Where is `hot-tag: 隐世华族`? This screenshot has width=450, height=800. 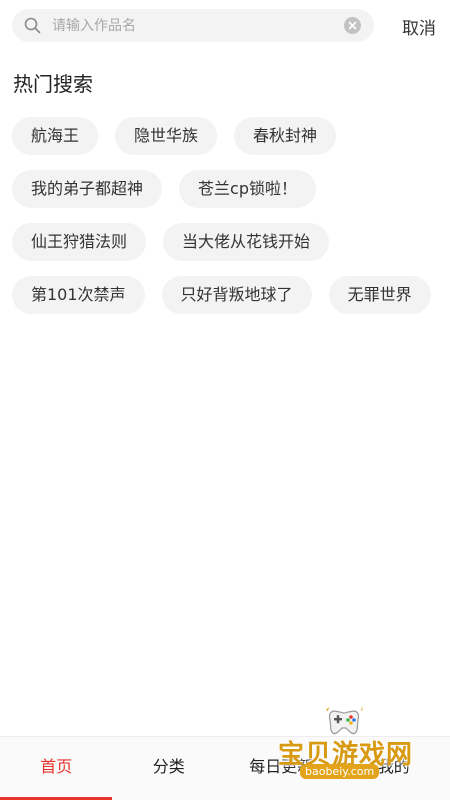
hot-tag: 隐世华族 is located at coordinates (166, 136).